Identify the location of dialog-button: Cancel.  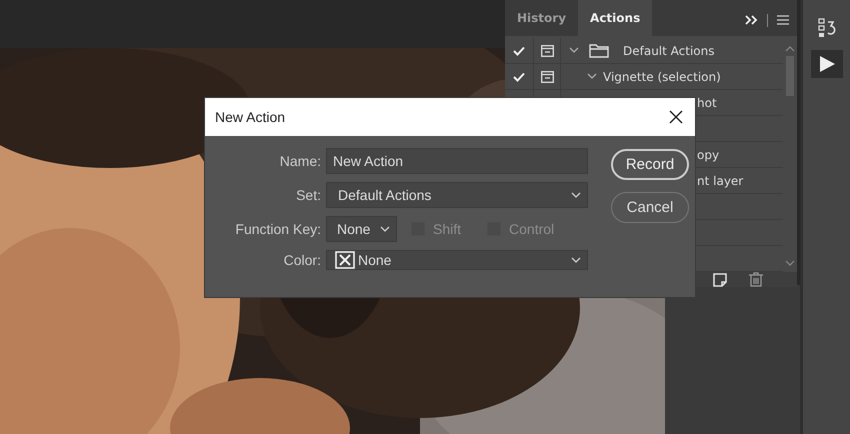
(650, 207).